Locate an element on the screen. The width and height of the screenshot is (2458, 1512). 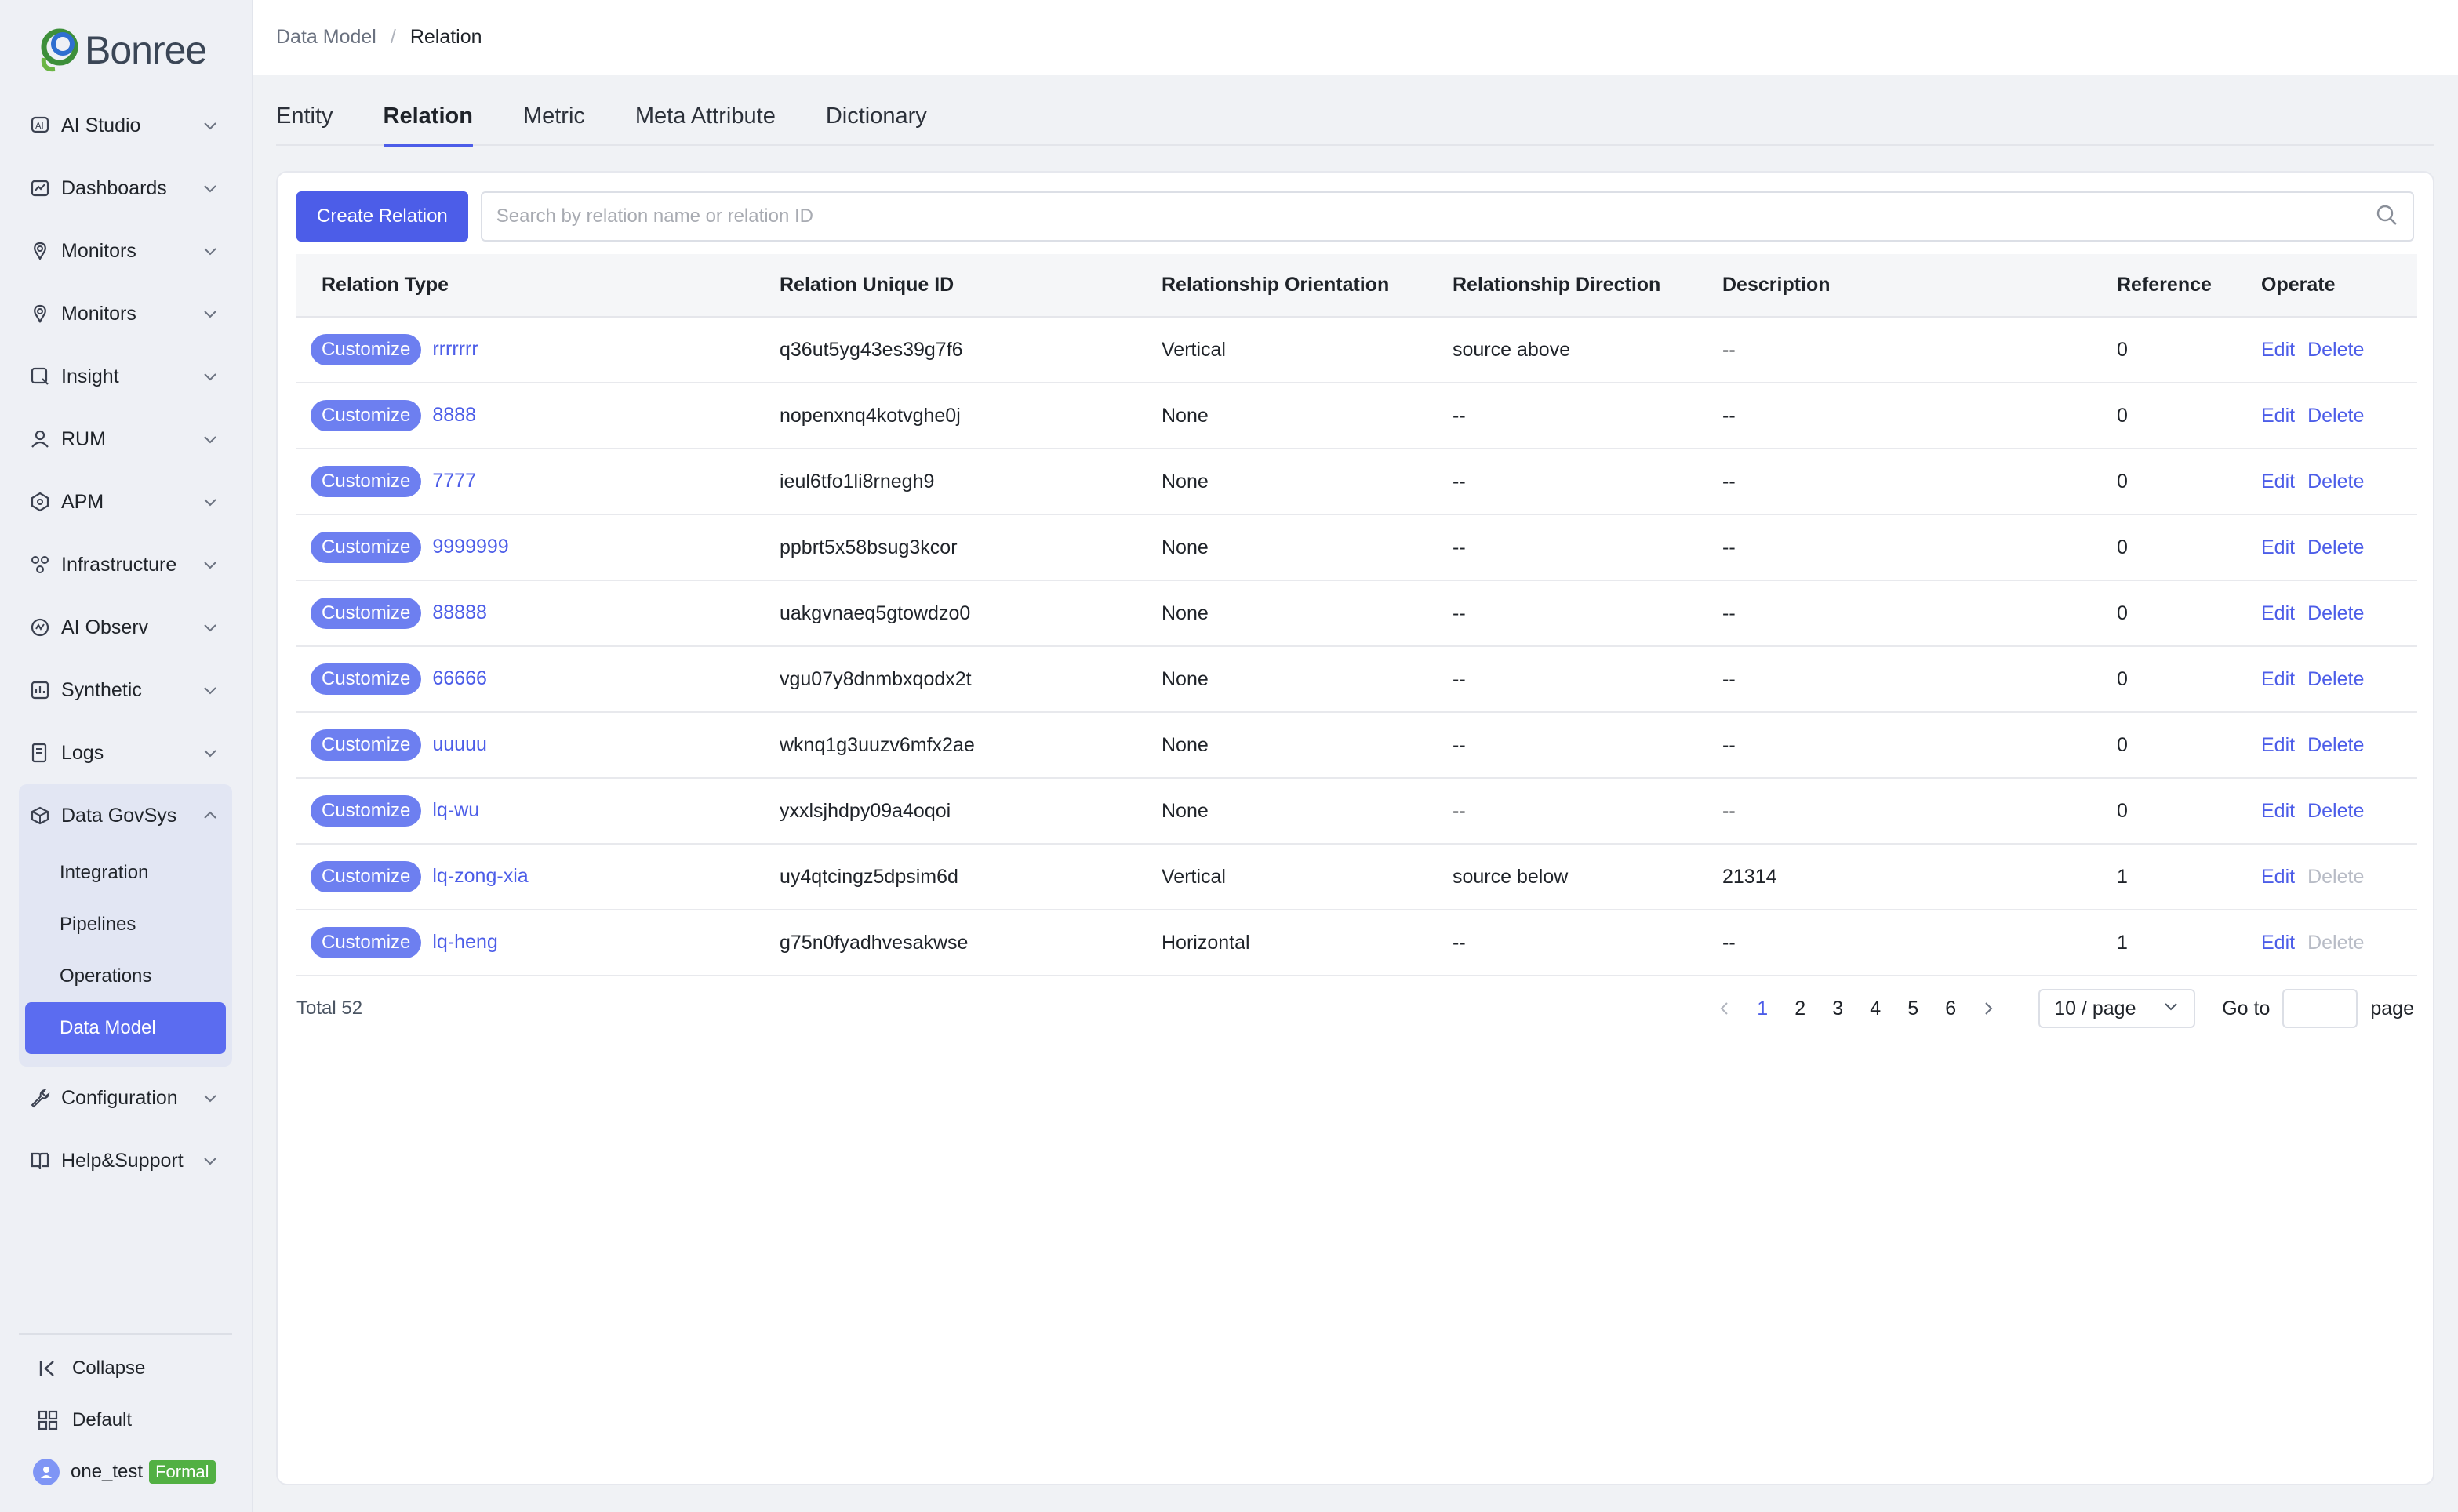
direction-cell: -- is located at coordinates (1562, 679).